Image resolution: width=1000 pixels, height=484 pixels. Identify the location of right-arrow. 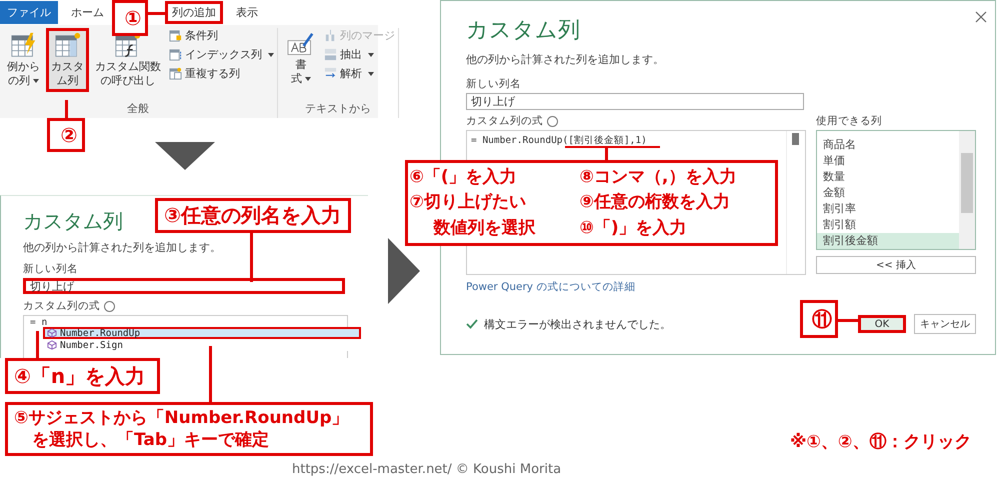
(404, 271).